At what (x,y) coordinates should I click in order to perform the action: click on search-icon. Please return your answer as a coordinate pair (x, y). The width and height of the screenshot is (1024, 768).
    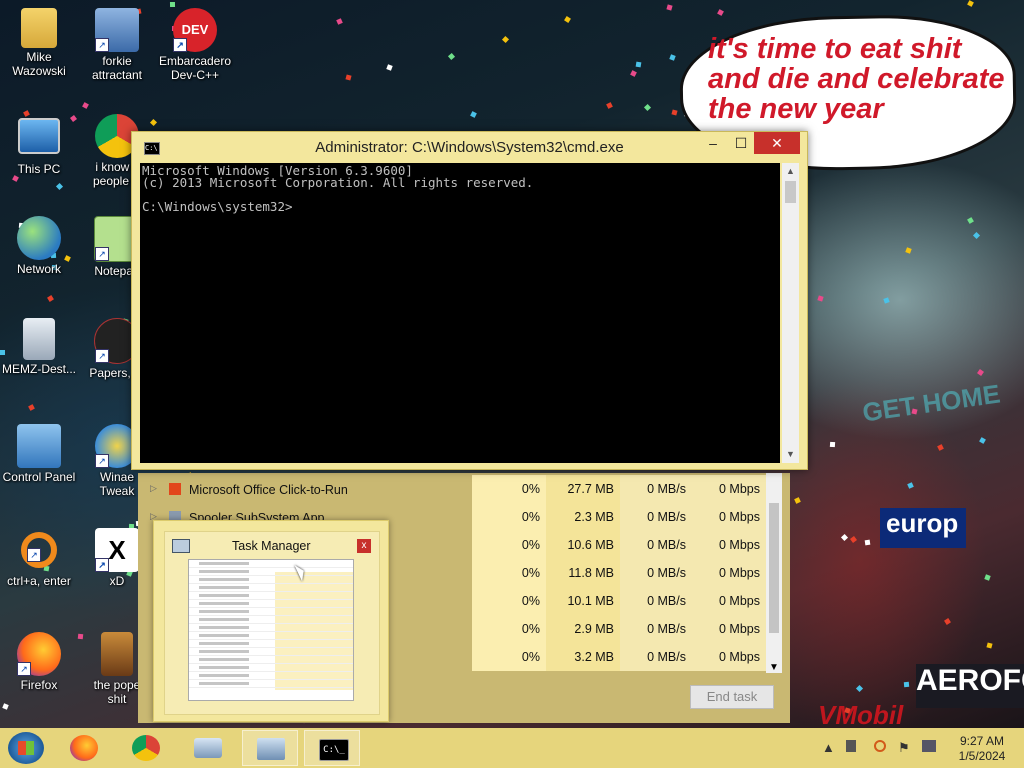
    Looking at the image, I should click on (880, 746).